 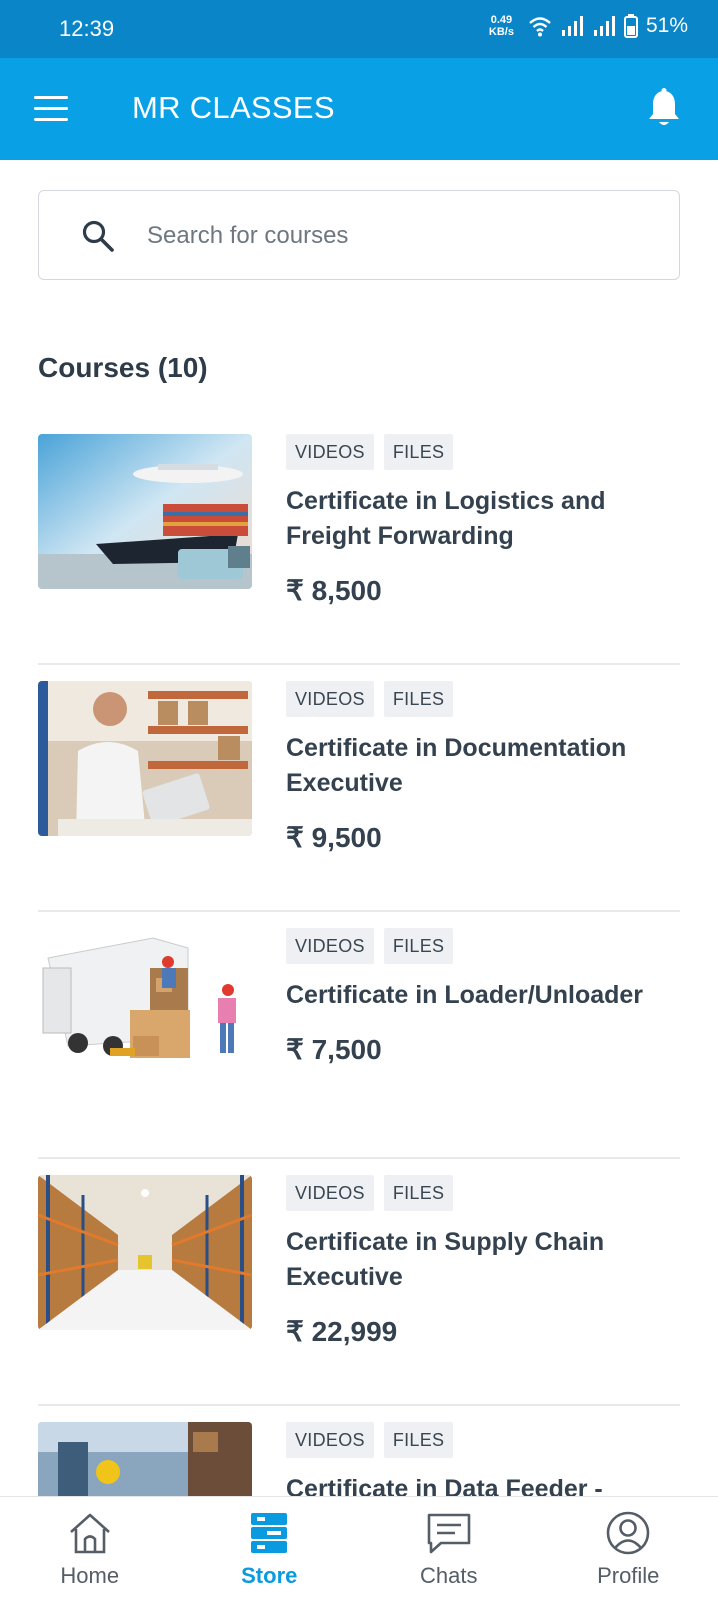 I want to click on wifi-icon, so click(x=540, y=27).